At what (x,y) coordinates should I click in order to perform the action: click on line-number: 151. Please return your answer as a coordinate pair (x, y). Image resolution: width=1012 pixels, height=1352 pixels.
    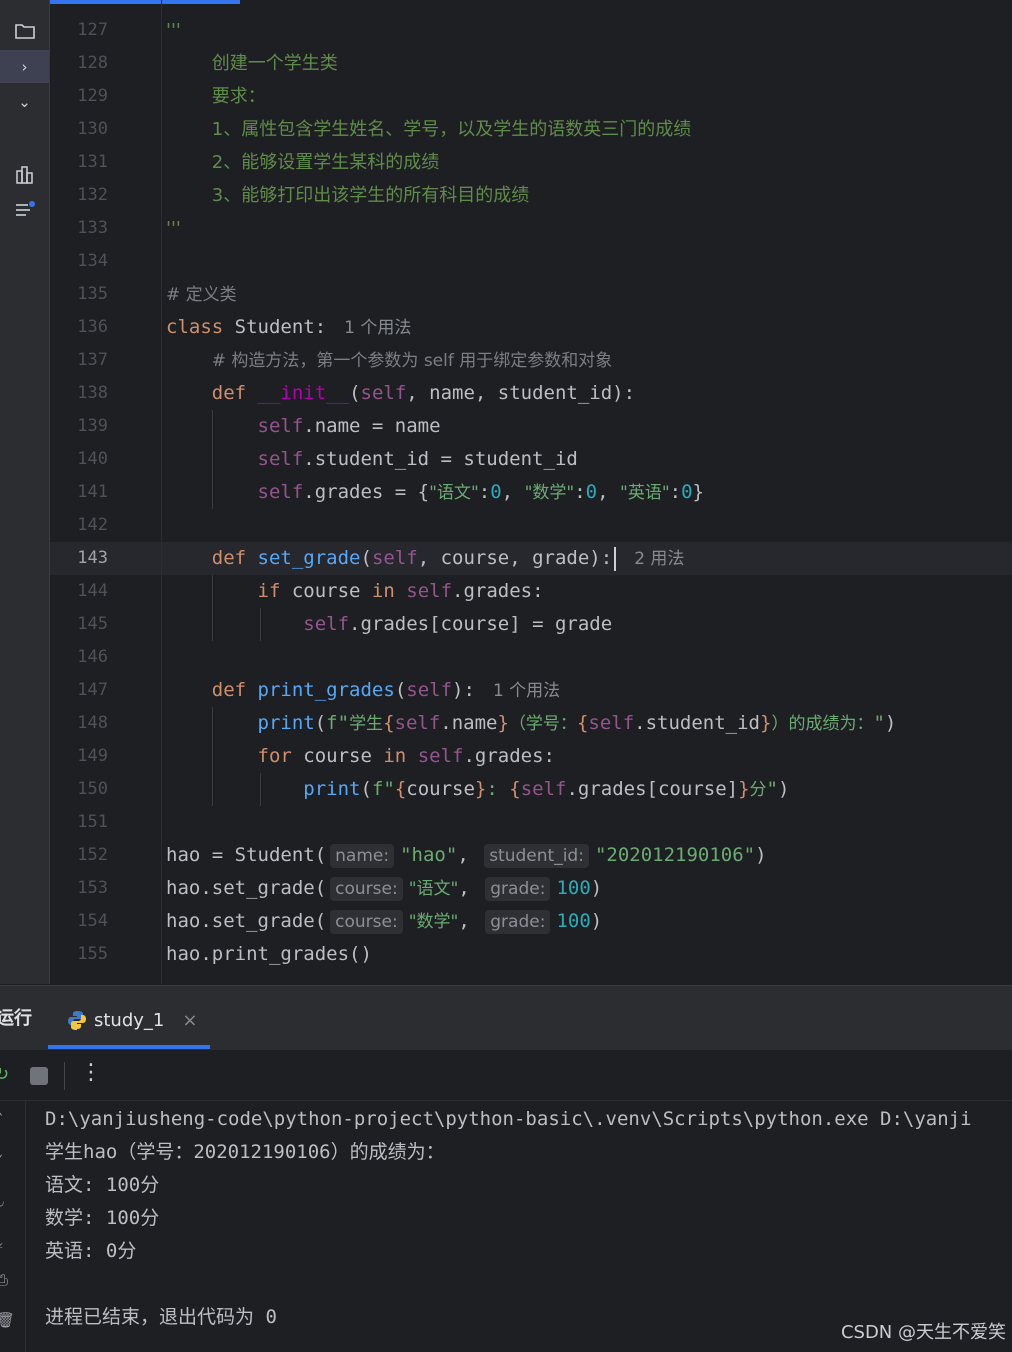
    Looking at the image, I should click on (92, 822).